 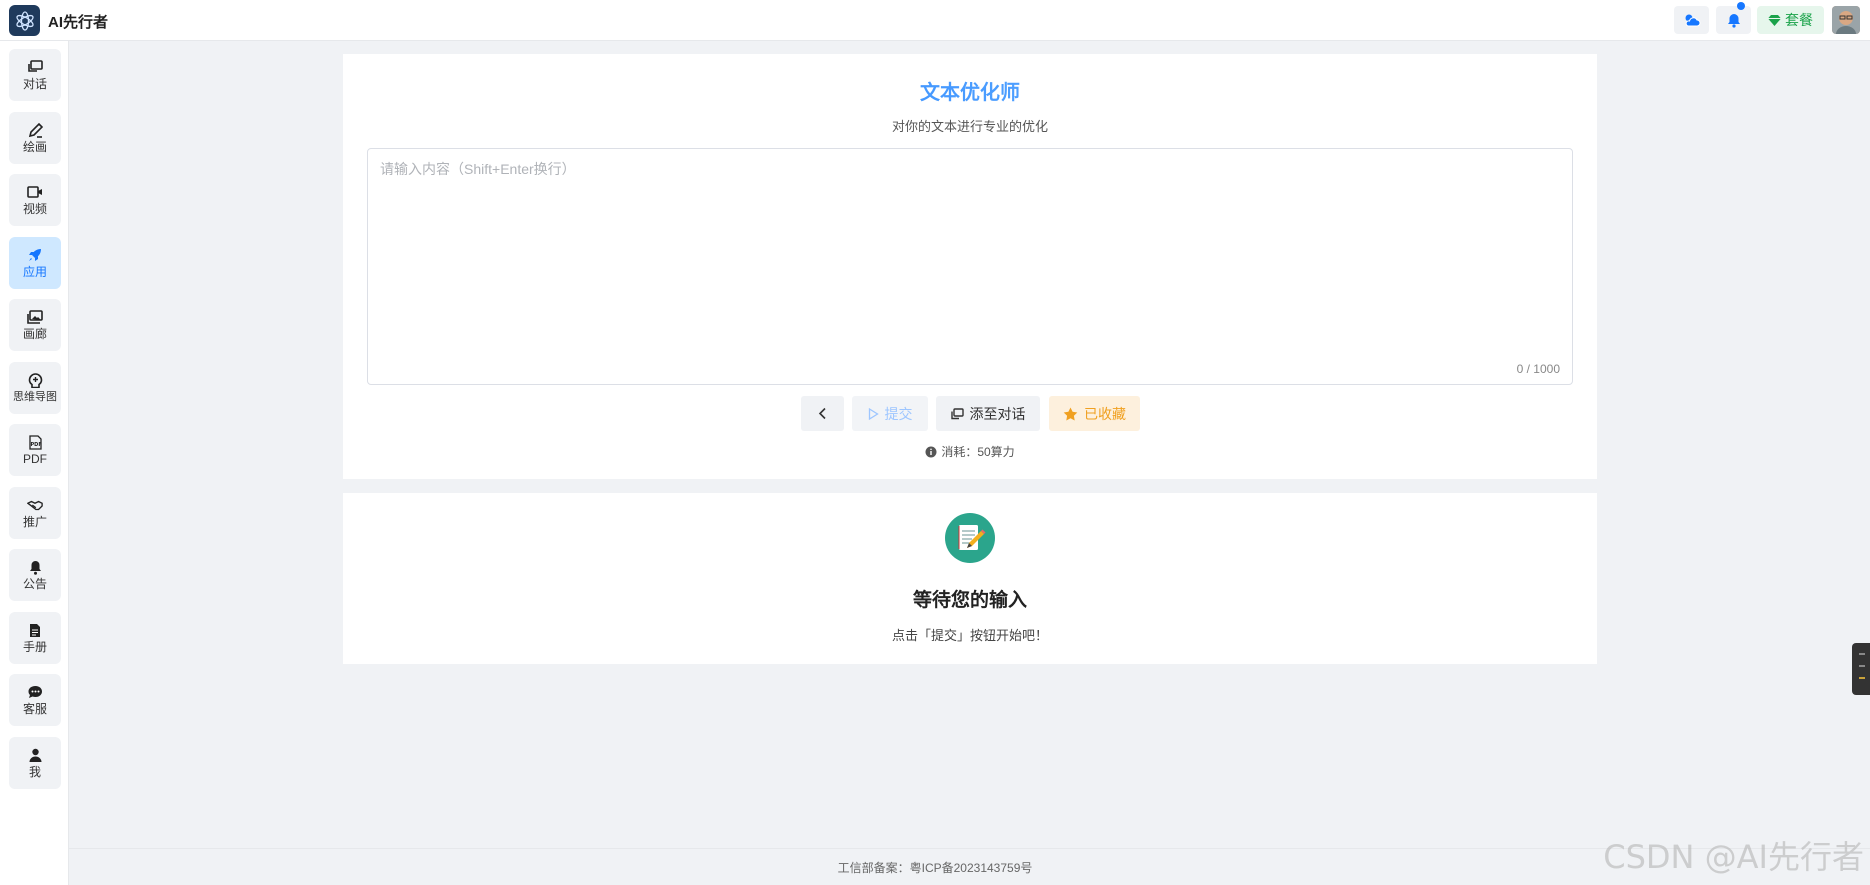 I want to click on app-name: AI先行者, so click(x=78, y=22).